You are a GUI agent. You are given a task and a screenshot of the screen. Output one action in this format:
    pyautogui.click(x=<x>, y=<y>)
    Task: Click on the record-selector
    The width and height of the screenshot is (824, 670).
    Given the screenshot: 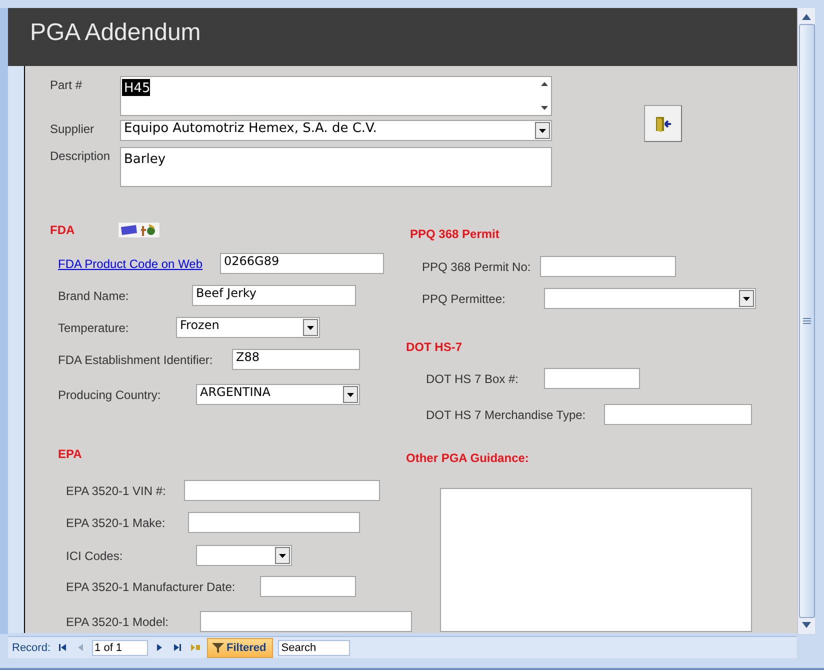 What is the action you would take?
    pyautogui.click(x=16, y=349)
    